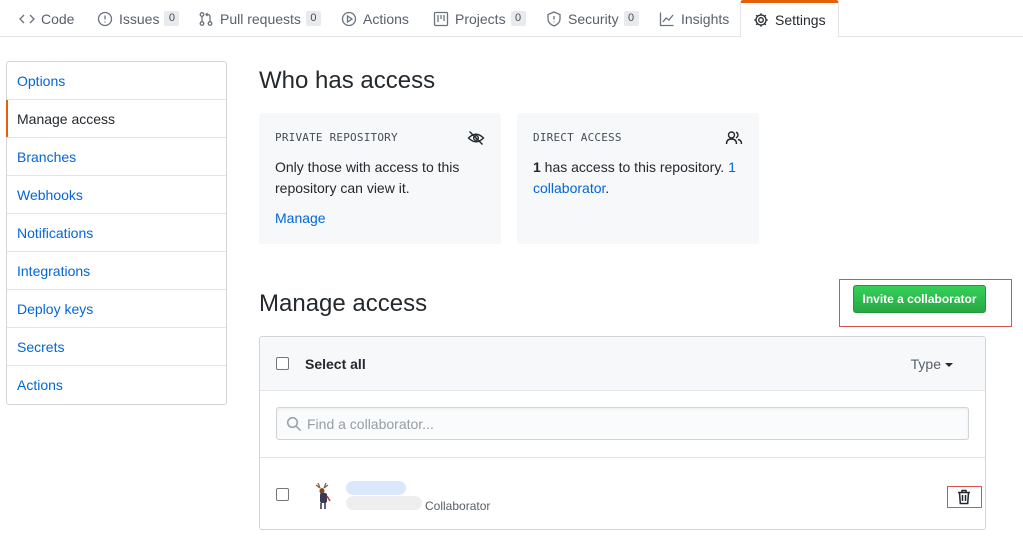  Describe the element at coordinates (336, 137) in the screenshot. I see `private-repository-caption: PRIVATE REPOSITORY` at that location.